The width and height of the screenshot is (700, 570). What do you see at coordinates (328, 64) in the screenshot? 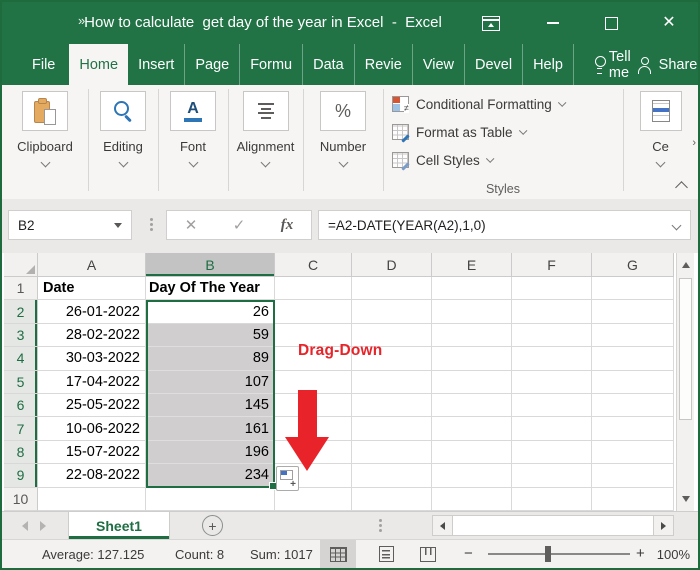
I see `menu-tab-data: Data` at bounding box center [328, 64].